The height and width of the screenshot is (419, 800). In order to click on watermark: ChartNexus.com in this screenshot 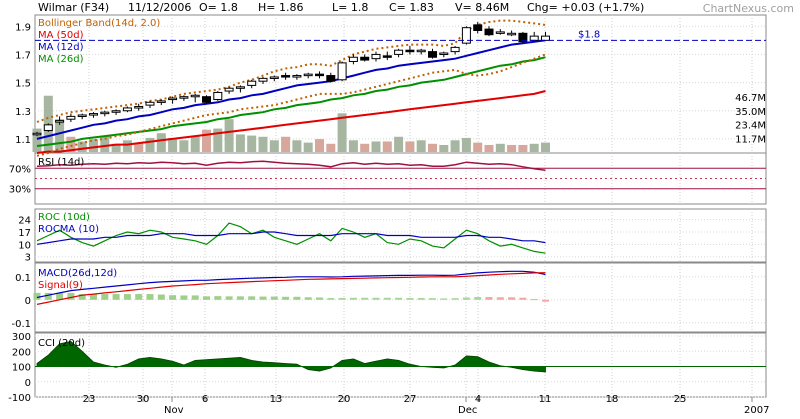, I will do `click(748, 8)`.